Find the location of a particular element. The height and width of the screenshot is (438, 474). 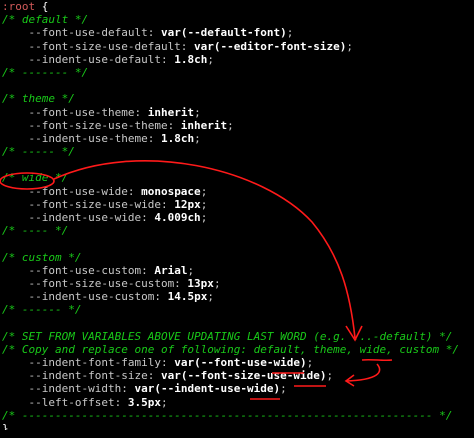

open-brace: { is located at coordinates (42, 6).